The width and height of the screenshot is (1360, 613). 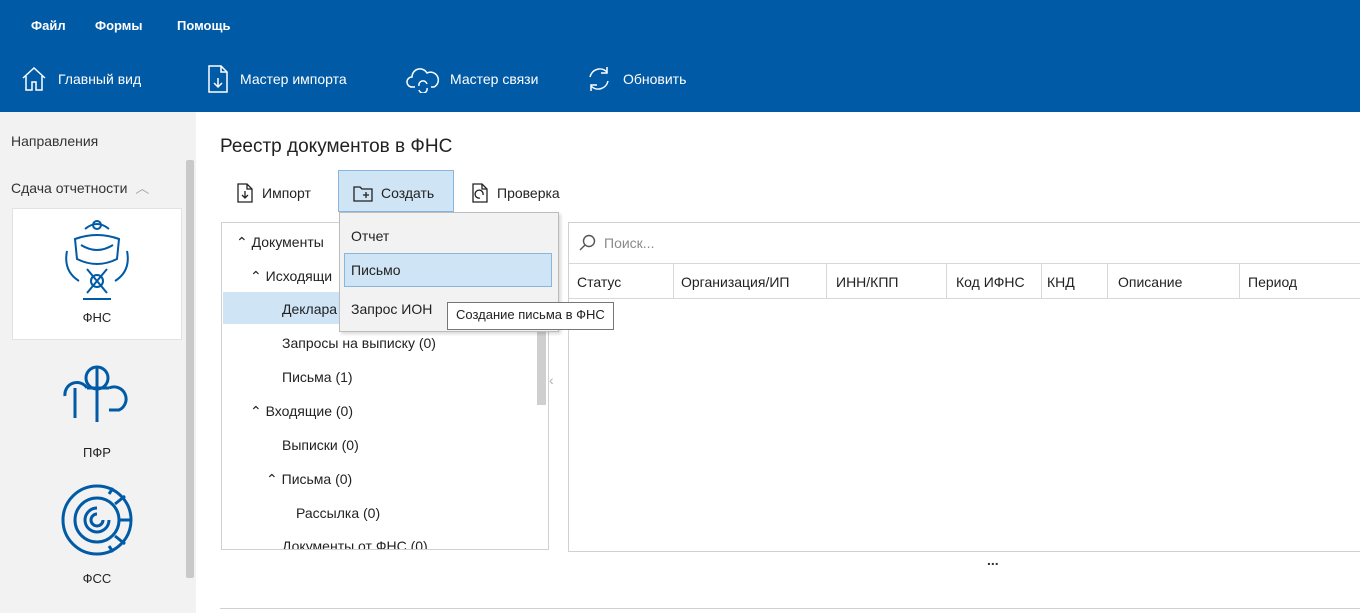 I want to click on tree-node-outgoing: ⌃ Исходящи, so click(x=291, y=276).